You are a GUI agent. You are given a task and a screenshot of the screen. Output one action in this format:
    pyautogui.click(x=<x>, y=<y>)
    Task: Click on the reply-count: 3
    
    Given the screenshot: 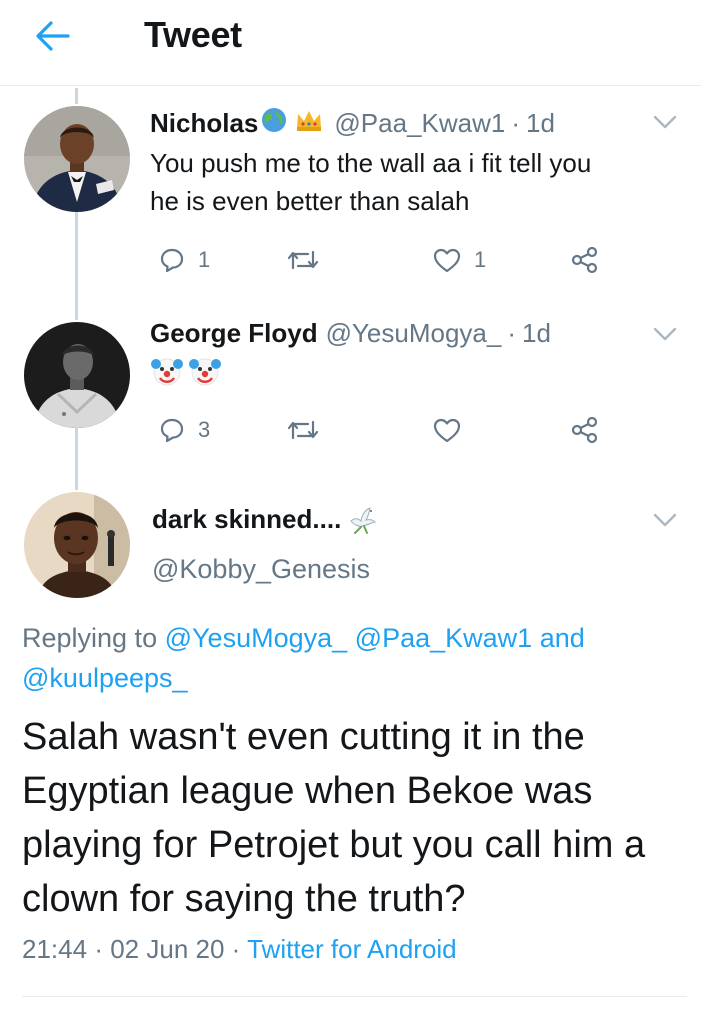 What is the action you would take?
    pyautogui.click(x=204, y=429)
    